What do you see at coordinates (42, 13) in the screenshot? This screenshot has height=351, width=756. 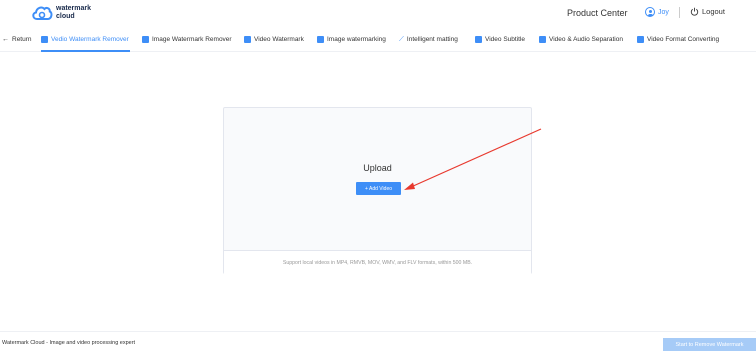 I see `cloud-logo-icon` at bounding box center [42, 13].